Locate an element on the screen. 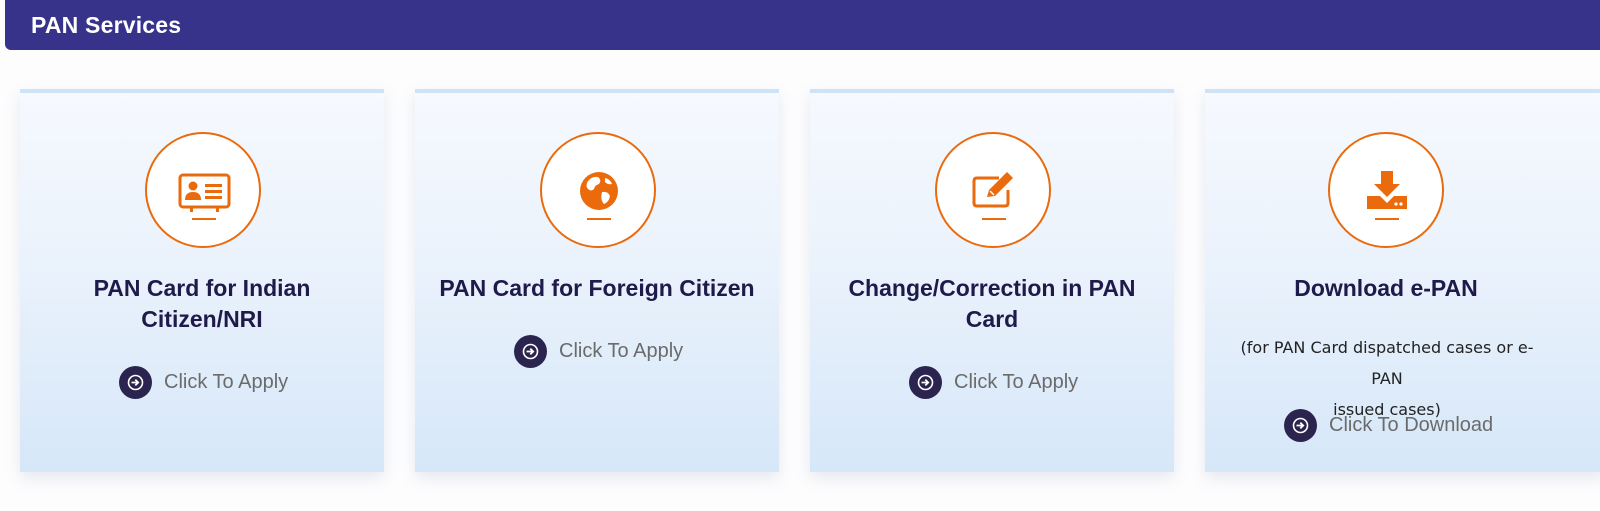 The width and height of the screenshot is (1600, 511). page-title: PAN Services is located at coordinates (106, 24).